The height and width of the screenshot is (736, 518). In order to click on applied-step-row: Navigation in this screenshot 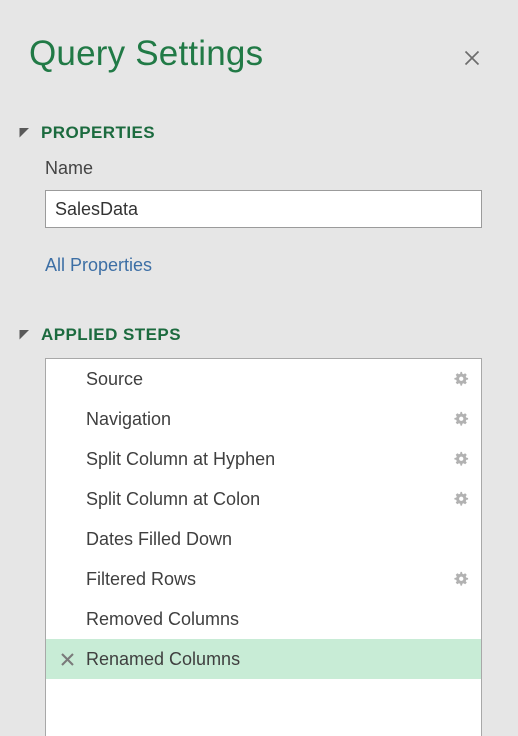, I will do `click(263, 419)`.